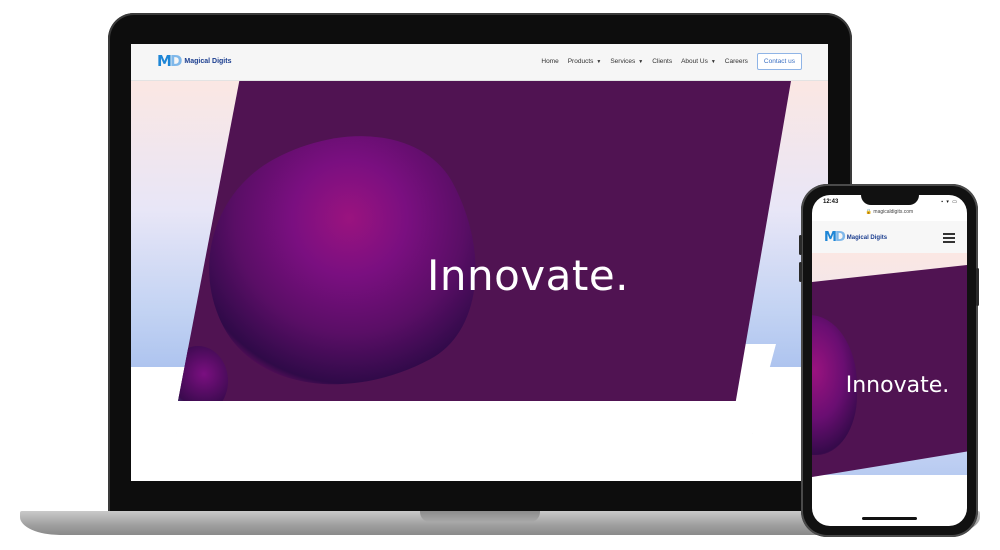 Image resolution: width=1000 pixels, height=550 pixels. Describe the element at coordinates (949, 202) in the screenshot. I see `status-icons: ▪ ▾ ▭` at that location.